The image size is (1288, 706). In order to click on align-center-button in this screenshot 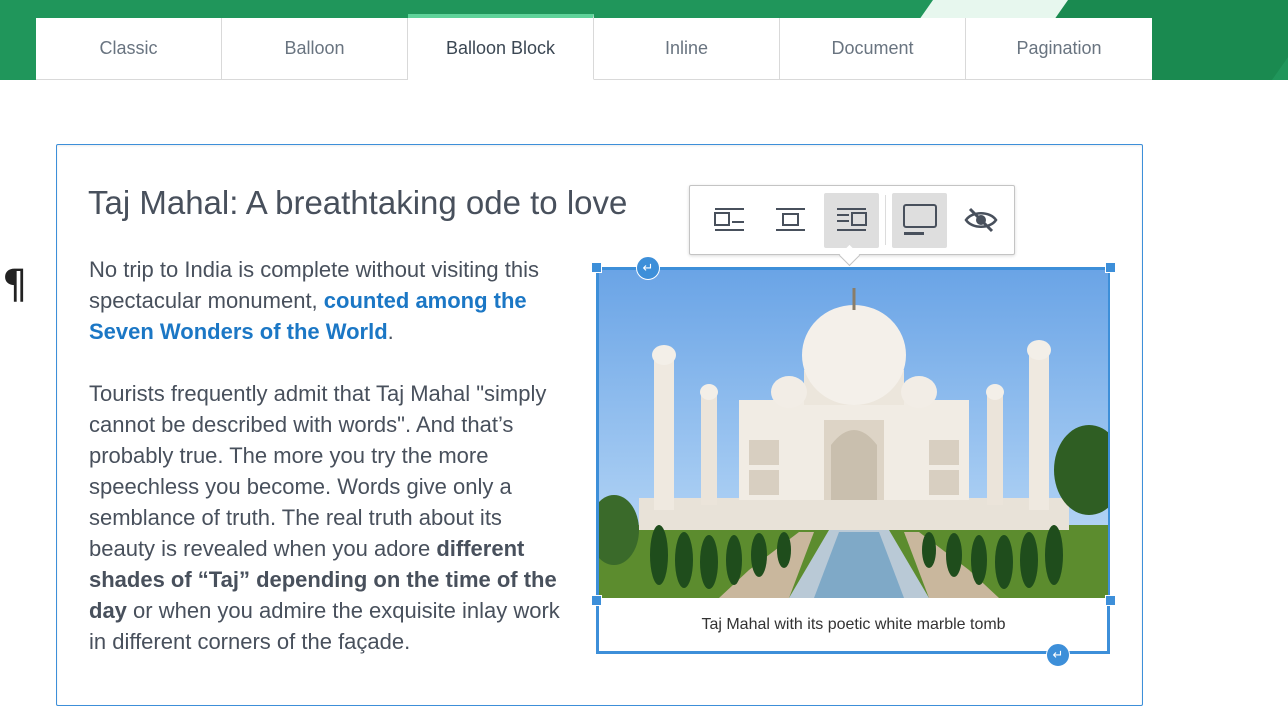, I will do `click(790, 220)`.